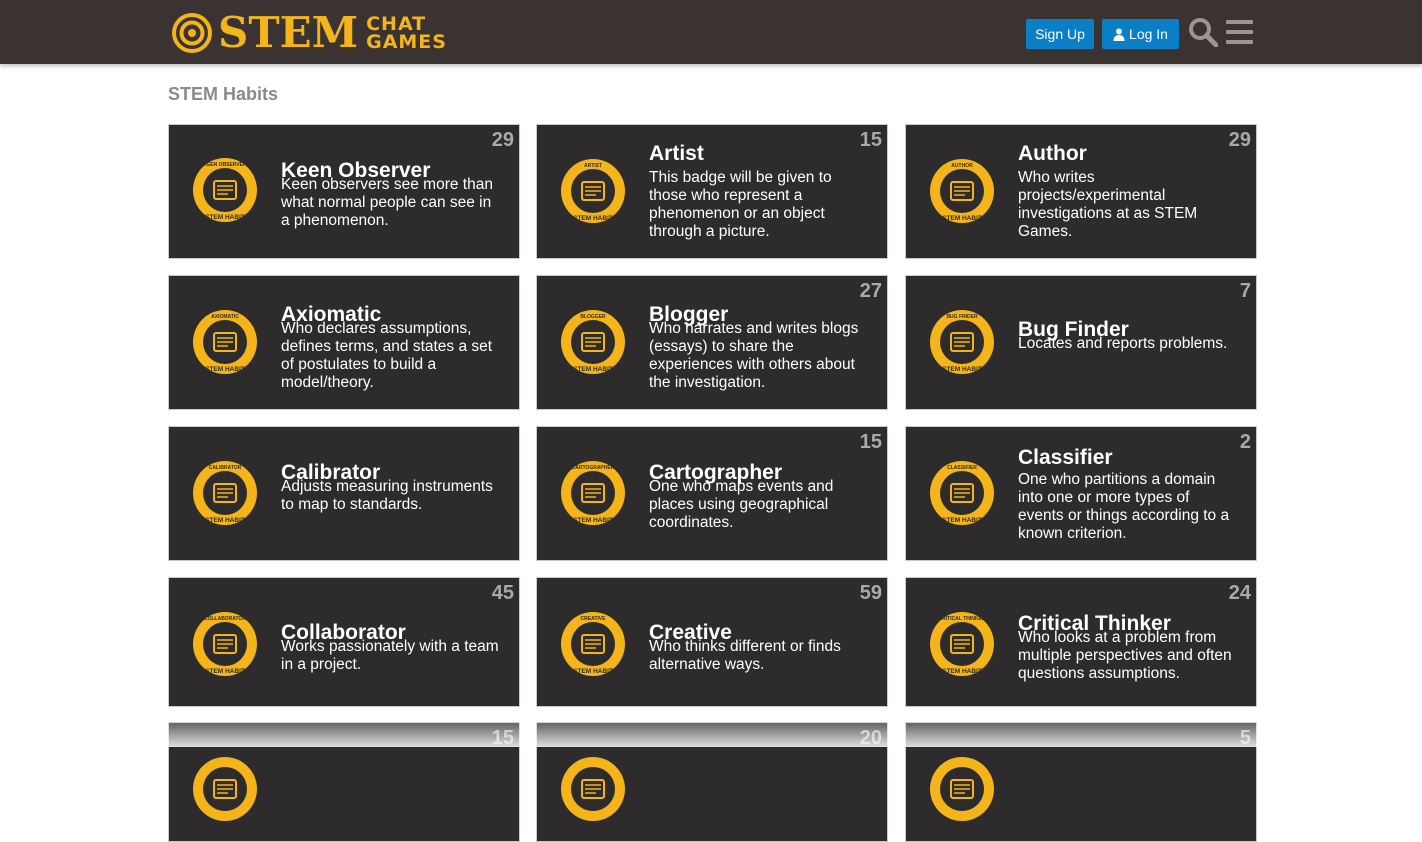 The image size is (1422, 842). What do you see at coordinates (962, 644) in the screenshot?
I see `head-gear-icon: CRITICAL THINKER STEM HABIT` at bounding box center [962, 644].